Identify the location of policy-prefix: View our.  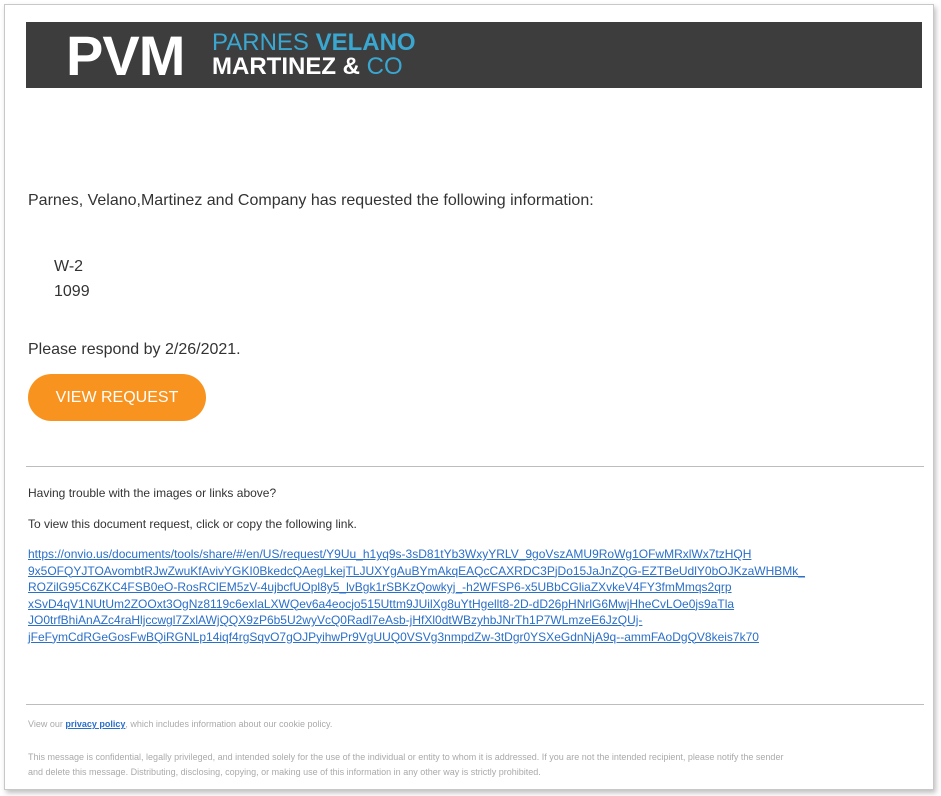
(45, 724).